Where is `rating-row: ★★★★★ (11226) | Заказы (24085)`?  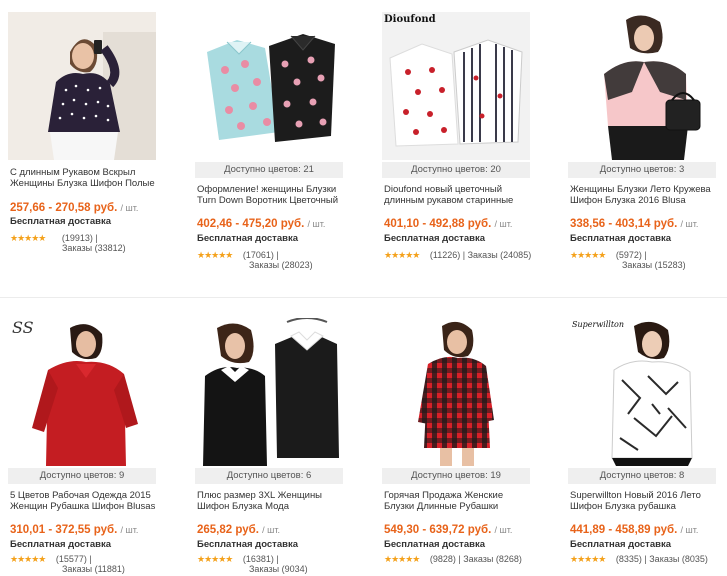 rating-row: ★★★★★ (11226) | Заказы (24085) is located at coordinates (457, 255).